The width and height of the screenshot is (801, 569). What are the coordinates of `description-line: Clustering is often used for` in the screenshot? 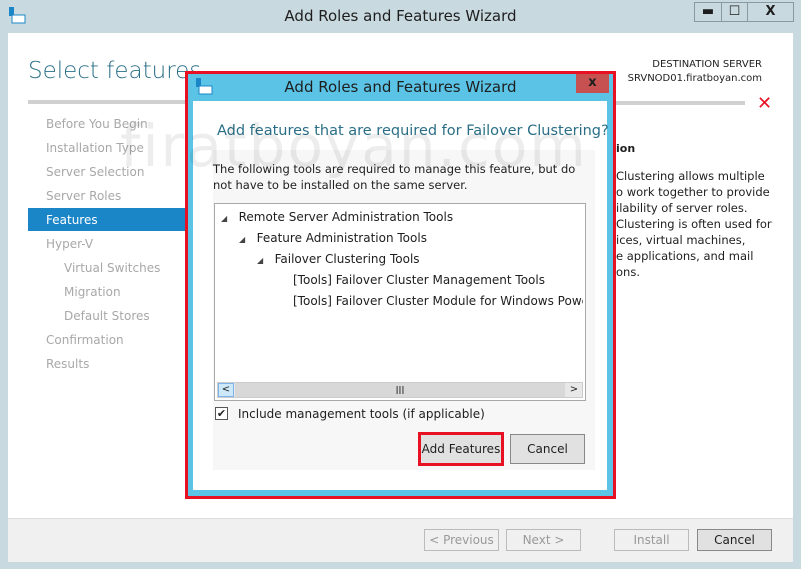 It's located at (694, 224).